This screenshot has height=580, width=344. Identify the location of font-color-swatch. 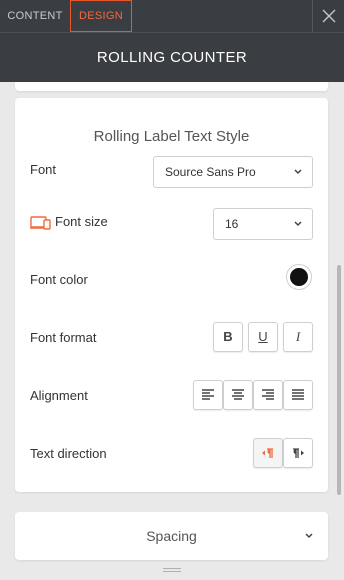
(299, 277).